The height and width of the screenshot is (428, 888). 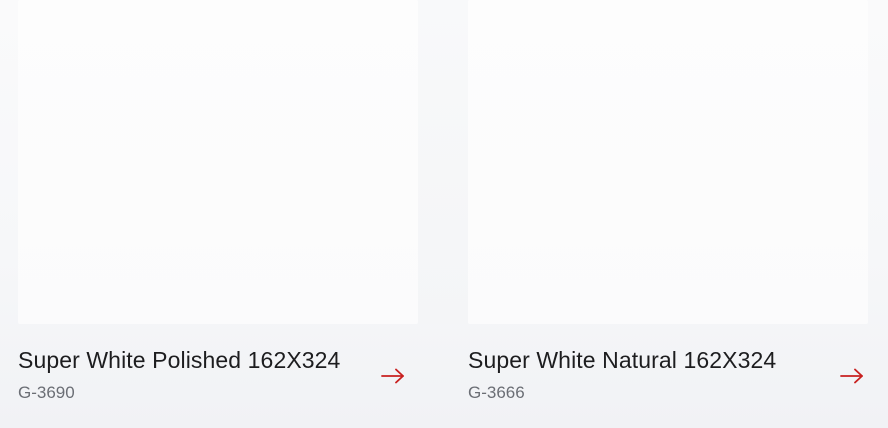 What do you see at coordinates (179, 360) in the screenshot?
I see `product-name: Super White Polished 162X324` at bounding box center [179, 360].